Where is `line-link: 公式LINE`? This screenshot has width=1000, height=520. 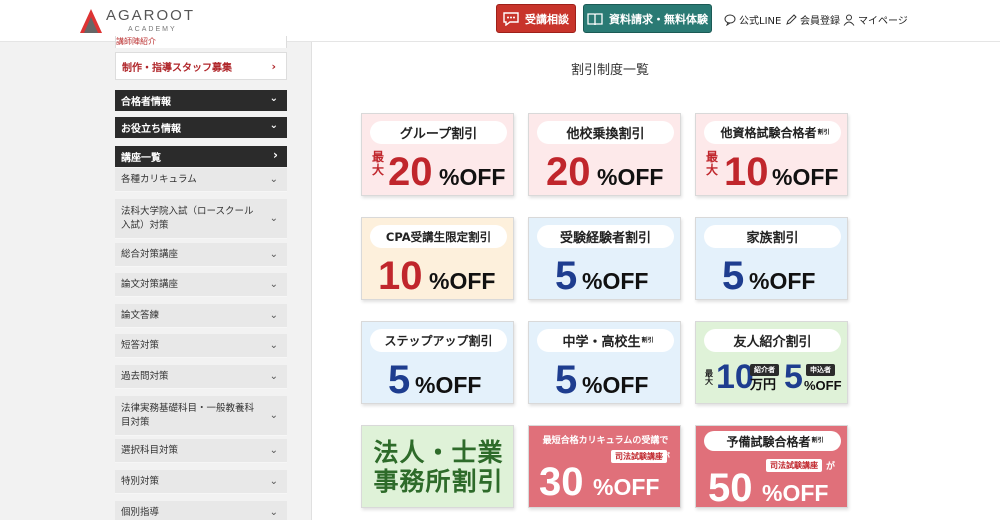
line-link: 公式LINE is located at coordinates (752, 19).